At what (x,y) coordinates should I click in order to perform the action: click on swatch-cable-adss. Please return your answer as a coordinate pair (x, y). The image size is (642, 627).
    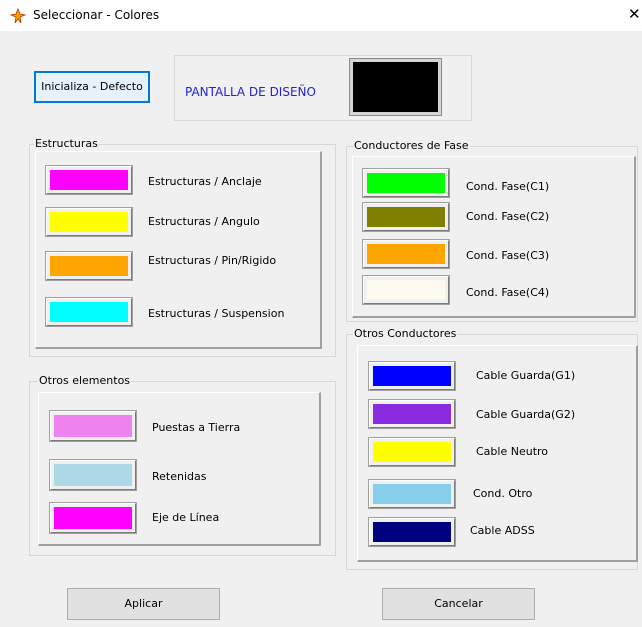
    Looking at the image, I should click on (412, 532).